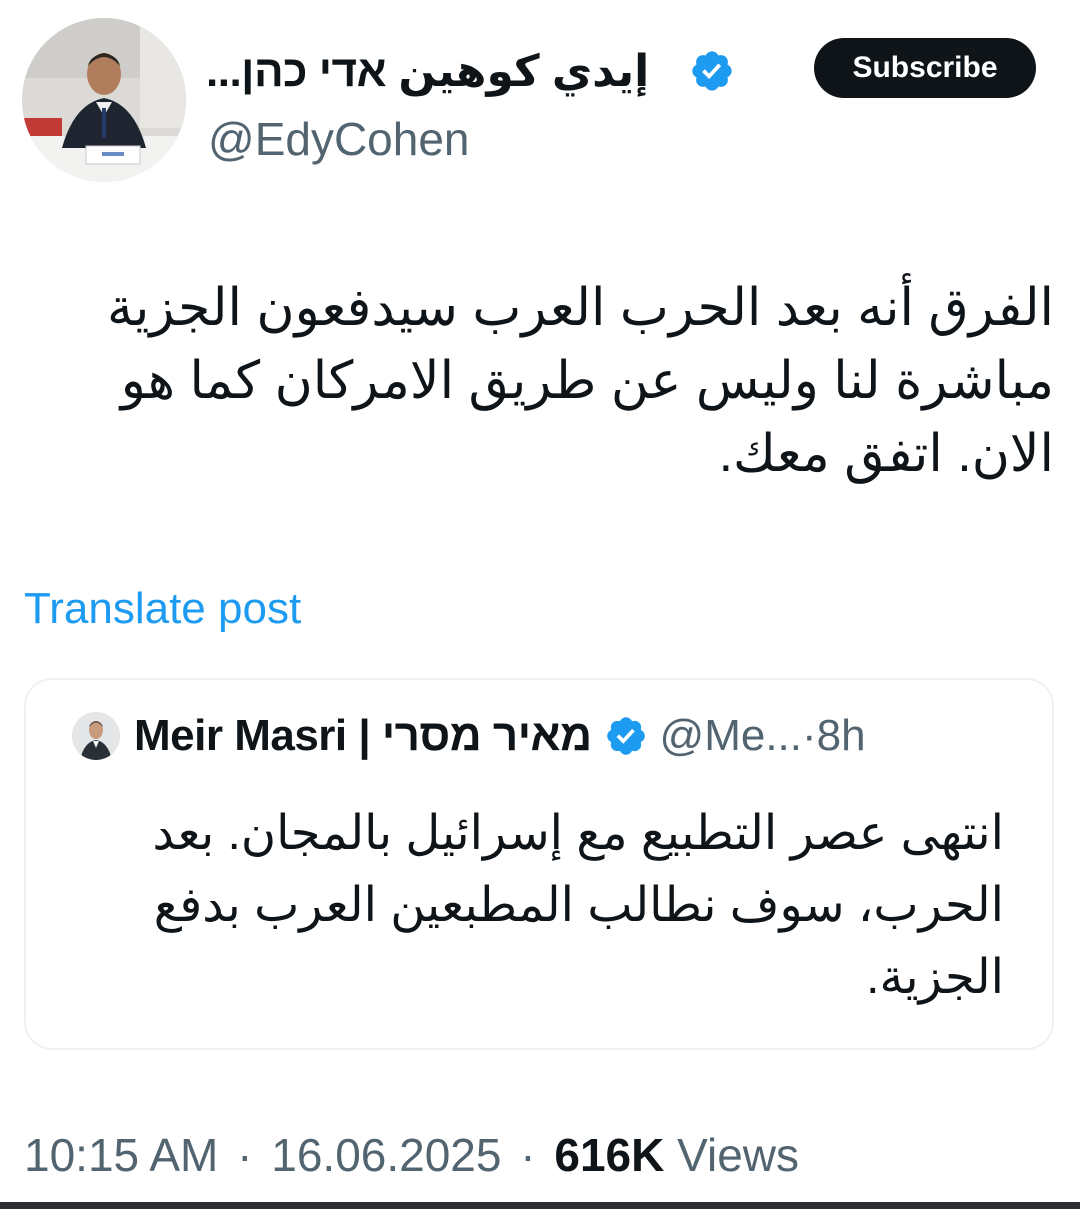  I want to click on quoted-author-avatar, so click(96, 736).